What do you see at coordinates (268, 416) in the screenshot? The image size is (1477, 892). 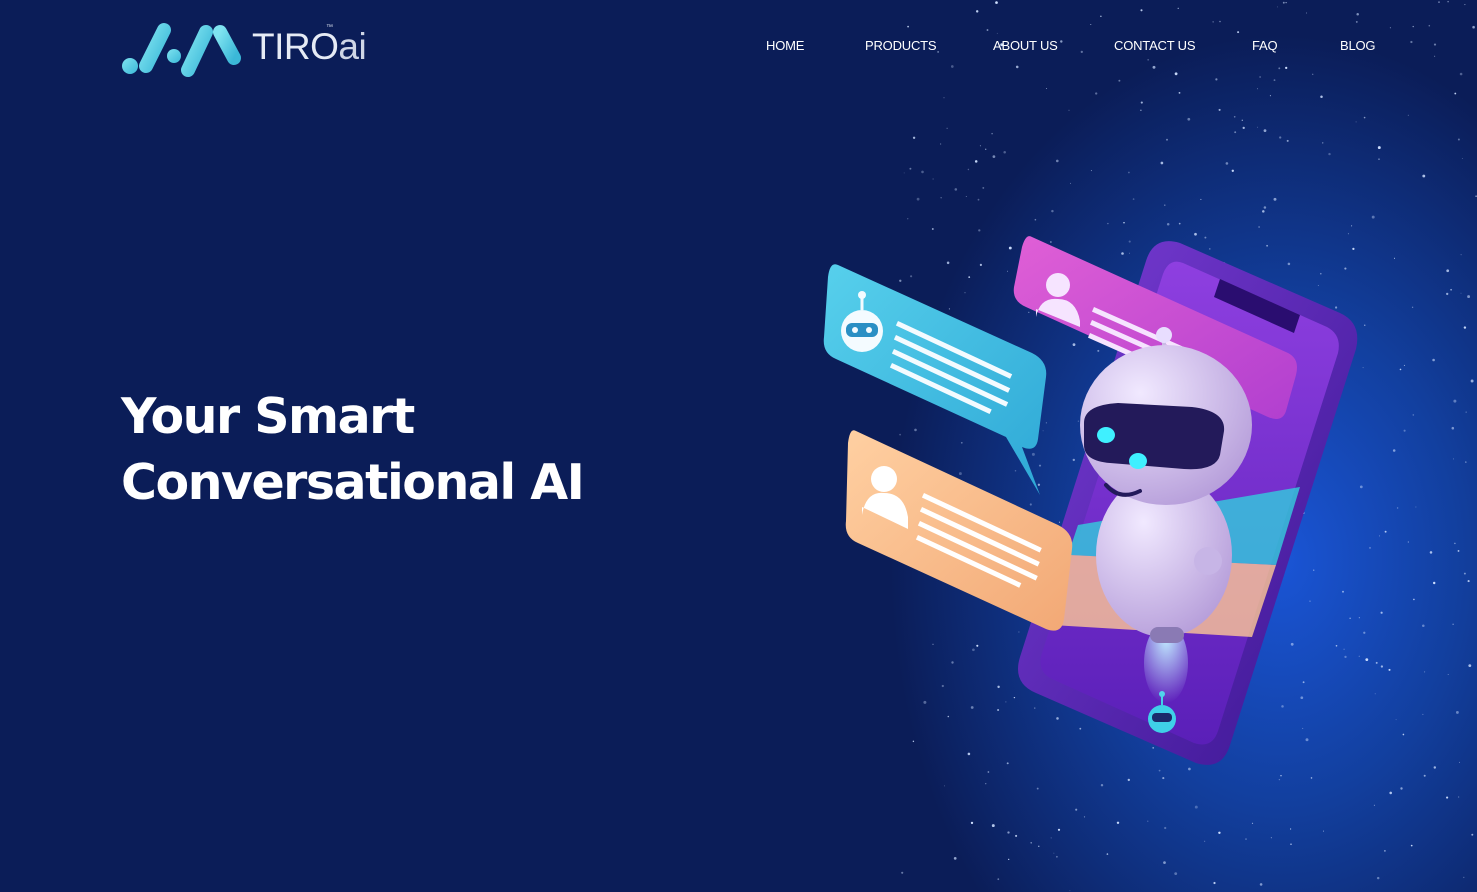 I see `hero-title-line-1: Your Smart` at bounding box center [268, 416].